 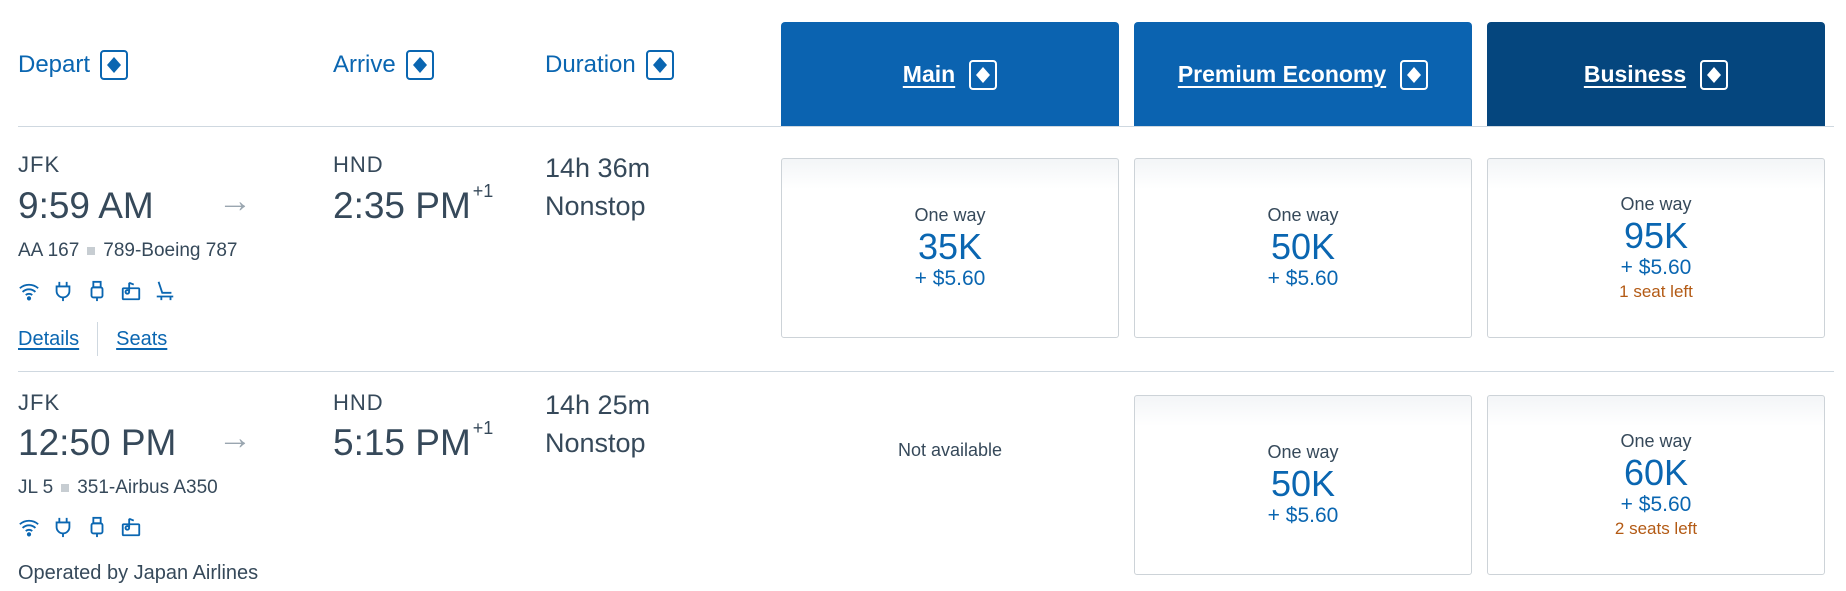 What do you see at coordinates (926, 371) in the screenshot?
I see `row-divider` at bounding box center [926, 371].